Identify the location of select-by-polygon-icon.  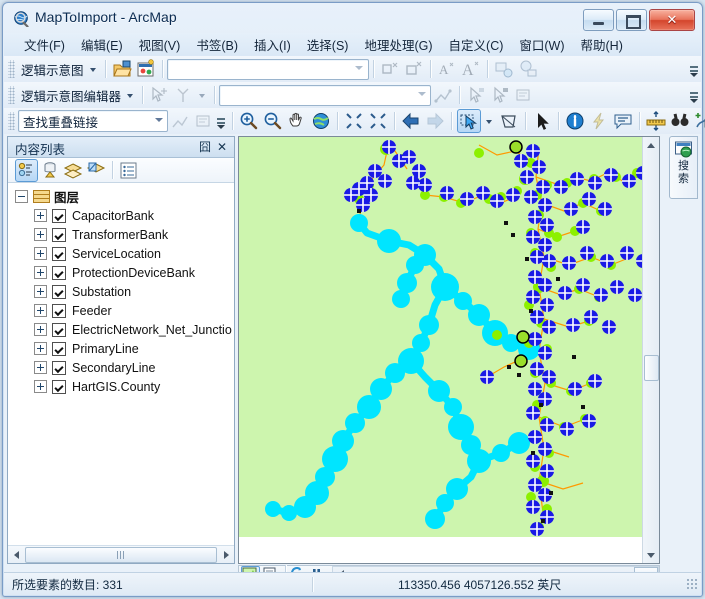
(509, 121).